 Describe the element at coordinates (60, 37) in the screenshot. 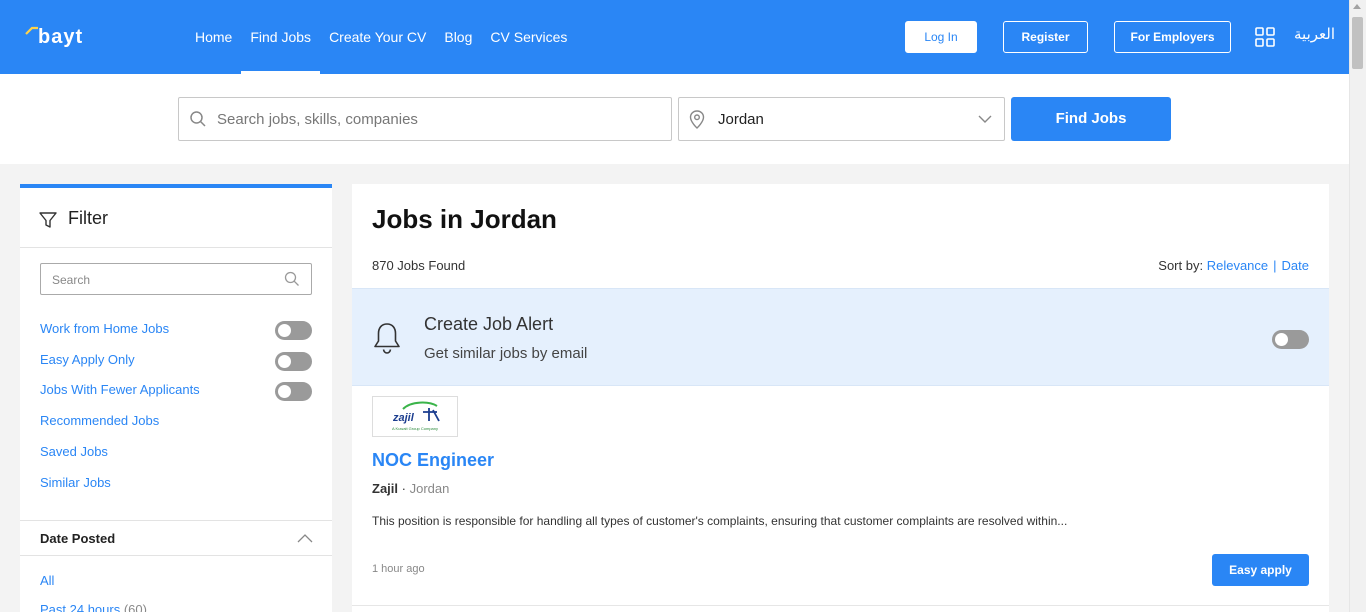

I see `svg-text: bayt` at that location.